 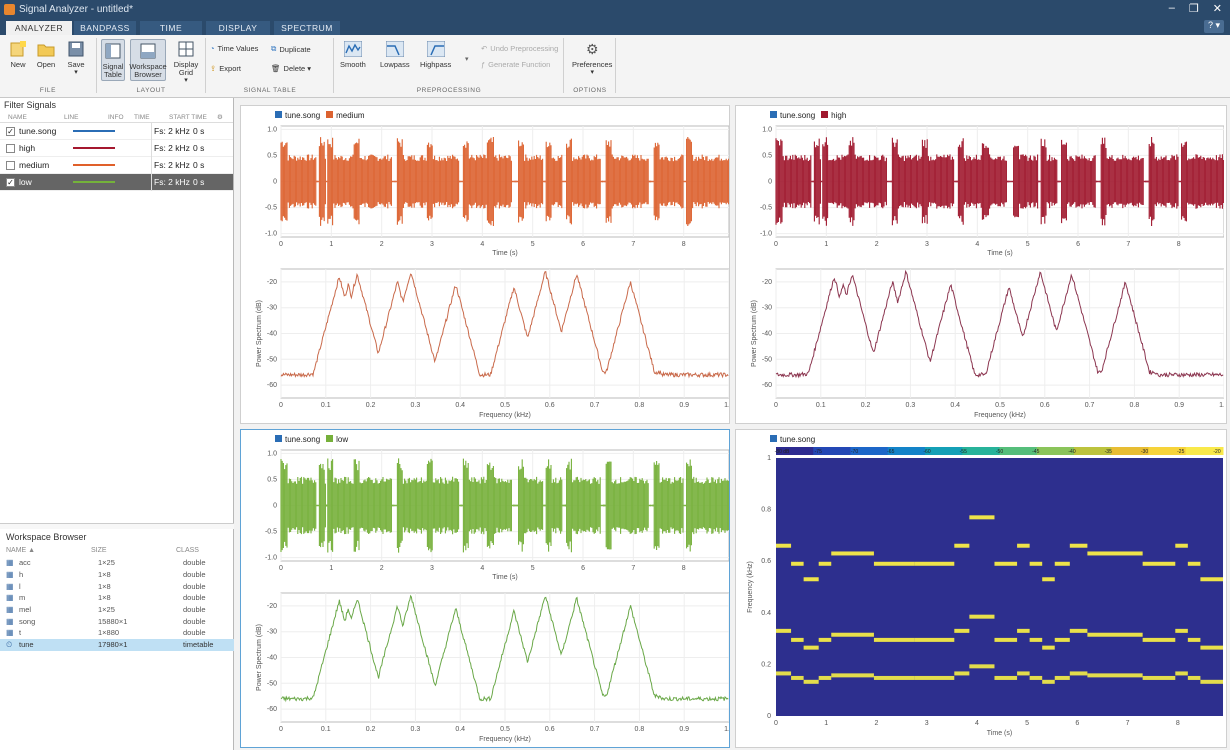 I want to click on section-options: OPTIONS, so click(x=590, y=90).